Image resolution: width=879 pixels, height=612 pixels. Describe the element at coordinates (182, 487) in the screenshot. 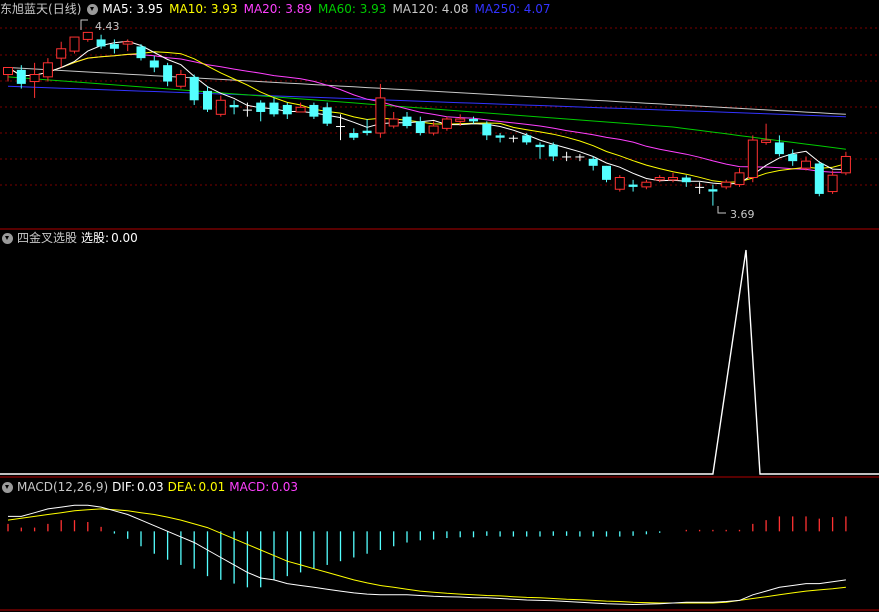

I see `dea-label: DEA:` at that location.